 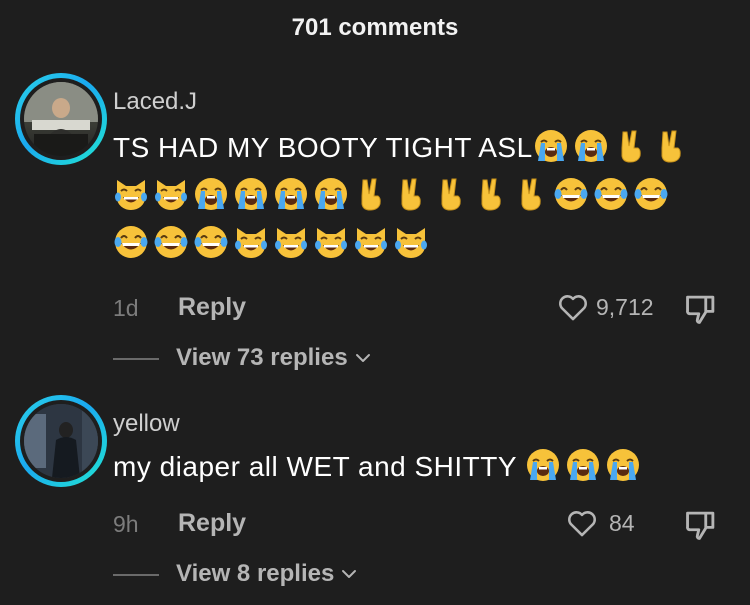 What do you see at coordinates (315, 466) in the screenshot?
I see `comment-text: my diaper all WET and SHITTY` at bounding box center [315, 466].